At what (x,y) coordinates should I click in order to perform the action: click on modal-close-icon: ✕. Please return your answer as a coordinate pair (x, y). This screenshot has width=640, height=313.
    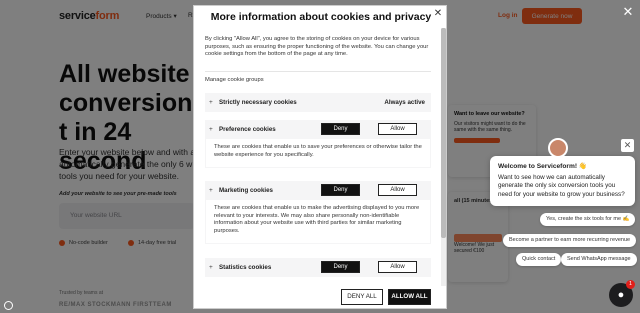
    Looking at the image, I should click on (438, 14).